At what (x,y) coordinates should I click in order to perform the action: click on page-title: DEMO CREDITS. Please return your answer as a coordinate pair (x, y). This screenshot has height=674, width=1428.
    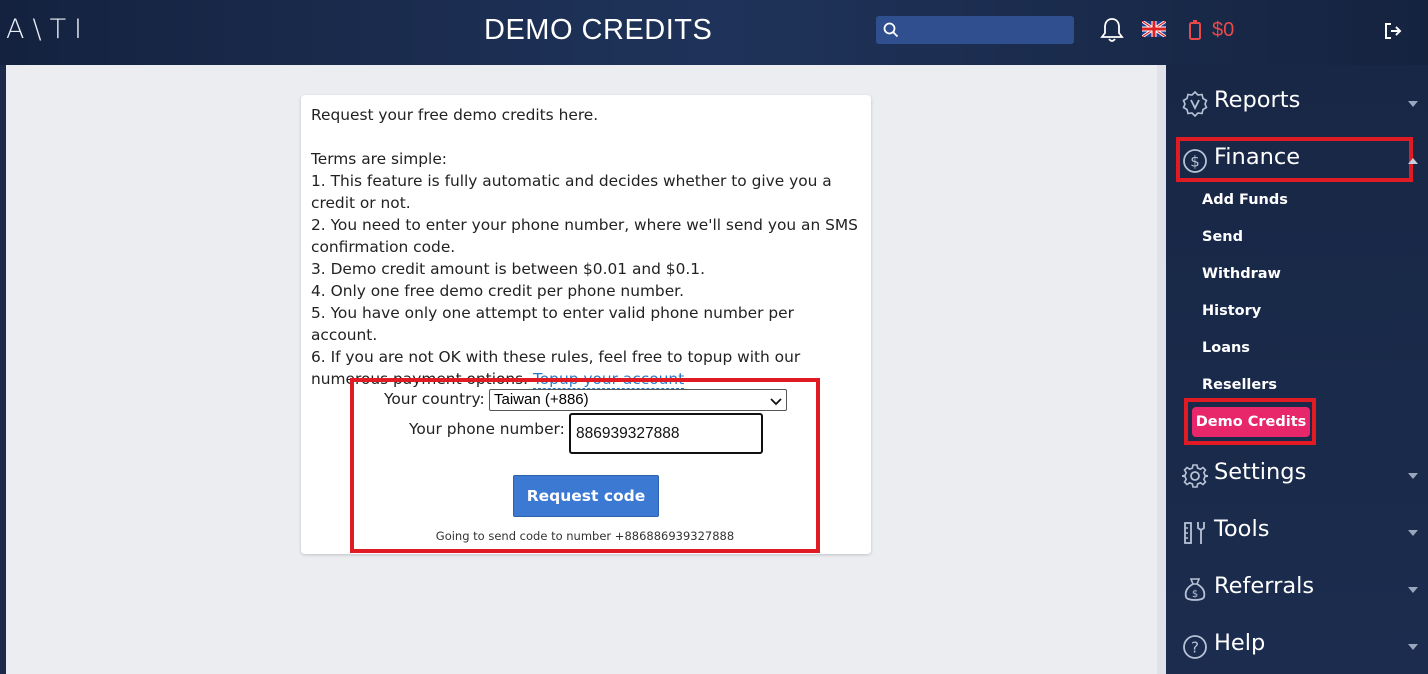
    Looking at the image, I should click on (598, 30).